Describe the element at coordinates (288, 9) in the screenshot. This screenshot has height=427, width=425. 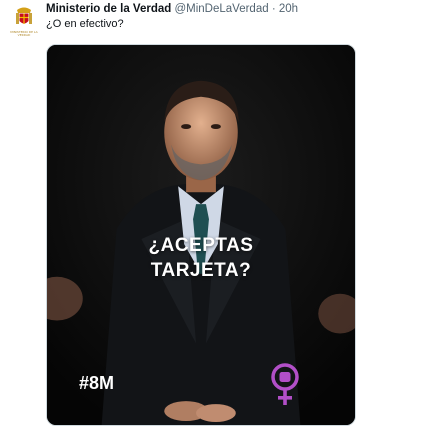
I see `timestamp: 20h` at that location.